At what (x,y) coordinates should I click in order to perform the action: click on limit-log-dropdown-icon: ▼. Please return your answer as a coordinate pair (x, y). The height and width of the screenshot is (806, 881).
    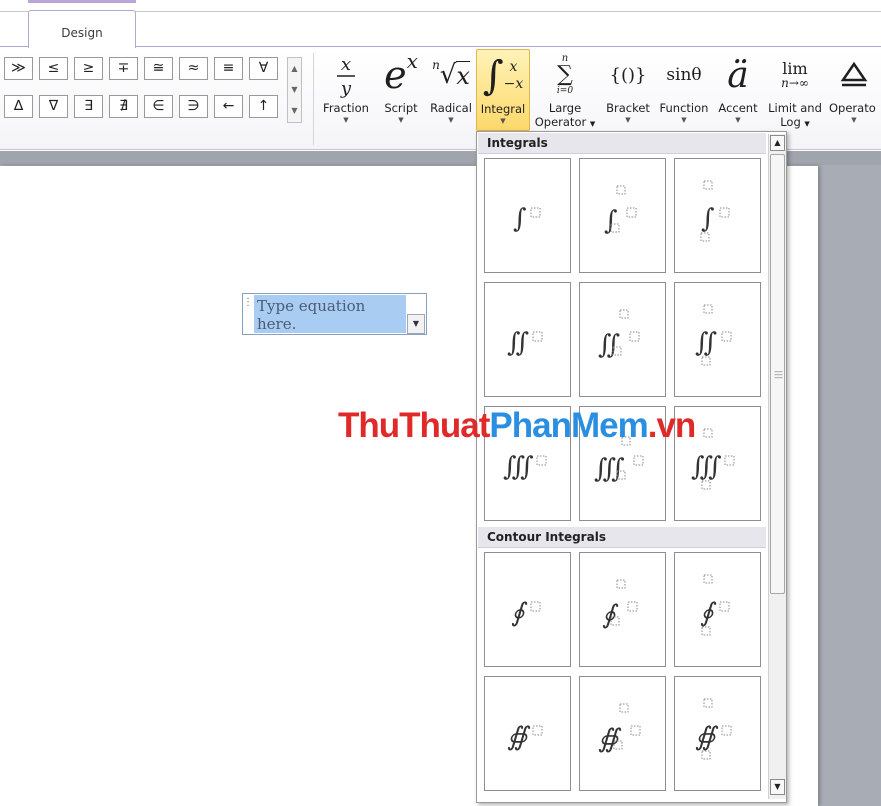
    Looking at the image, I should click on (807, 124).